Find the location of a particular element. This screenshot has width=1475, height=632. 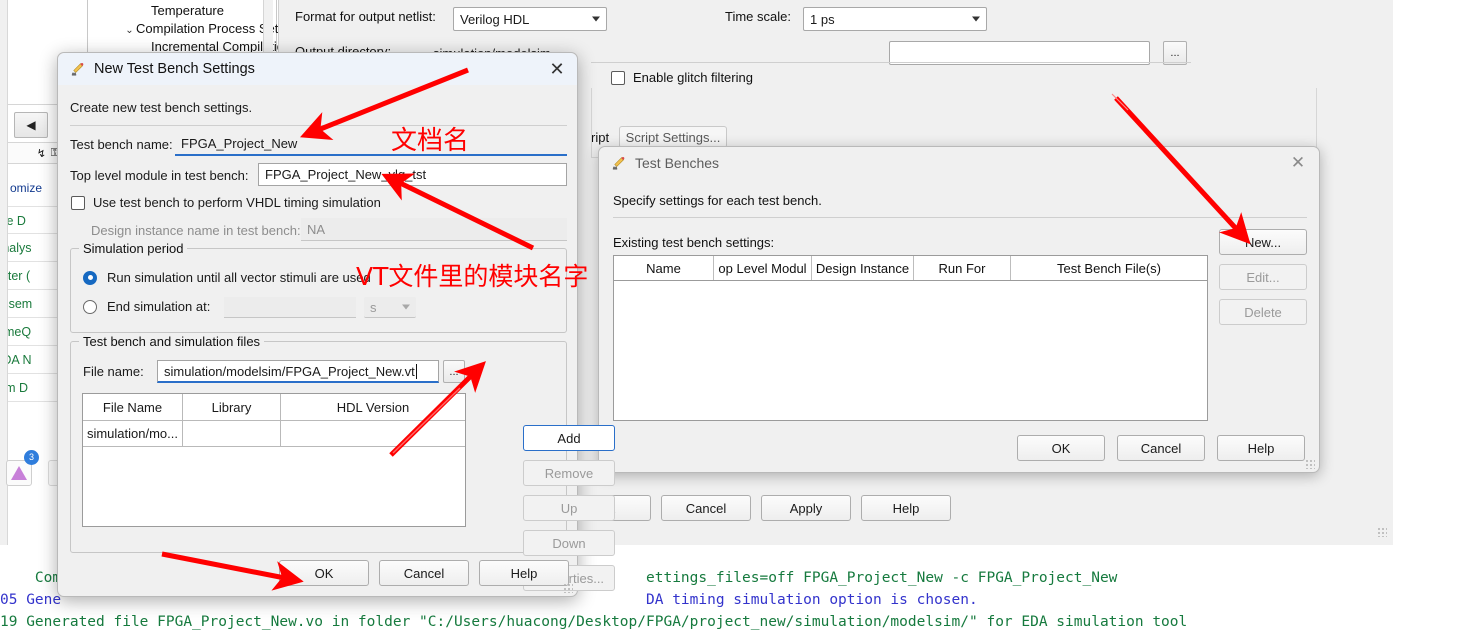

remove-file-button: Remove is located at coordinates (569, 473).